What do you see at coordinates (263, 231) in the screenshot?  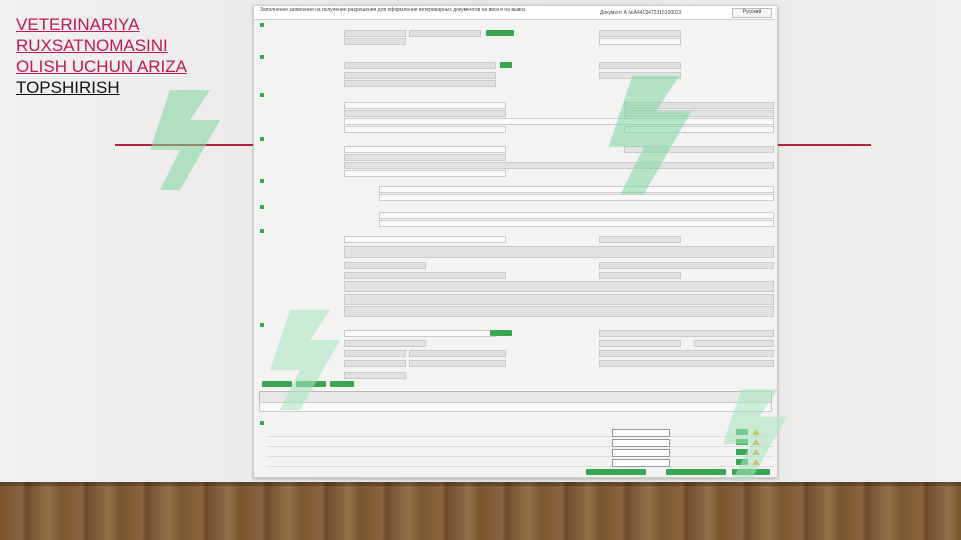 I see `section-general` at bounding box center [263, 231].